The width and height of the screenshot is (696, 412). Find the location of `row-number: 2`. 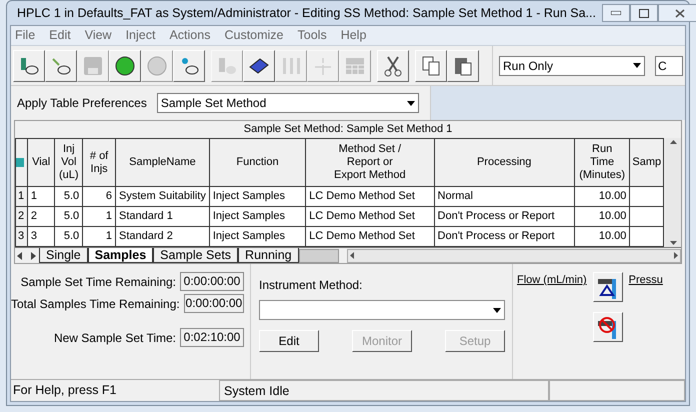

row-number: 2 is located at coordinates (22, 216).